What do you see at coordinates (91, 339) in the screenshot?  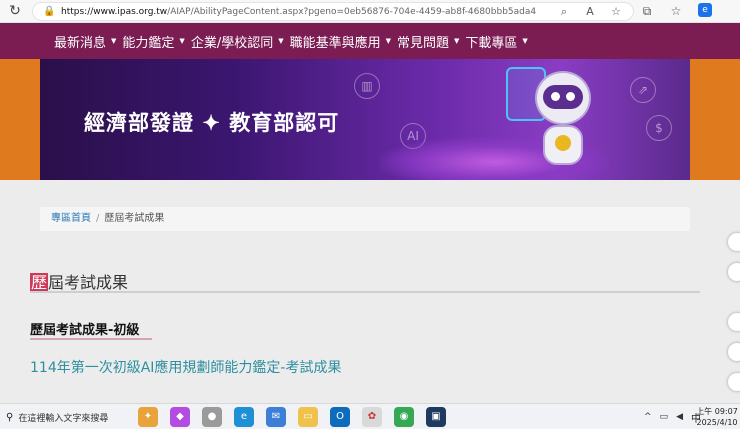 I see `section-underline` at bounding box center [91, 339].